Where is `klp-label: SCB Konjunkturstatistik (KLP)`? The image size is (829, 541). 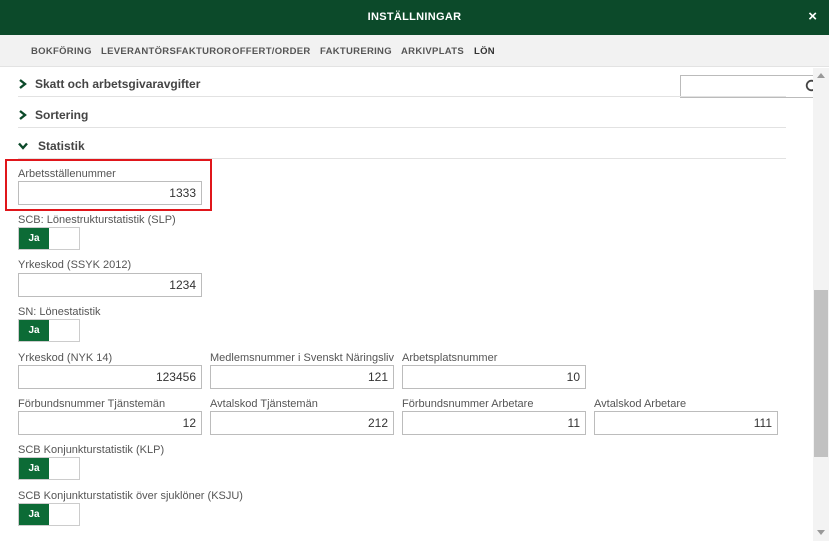 klp-label: SCB Konjunkturstatistik (KLP) is located at coordinates (91, 450).